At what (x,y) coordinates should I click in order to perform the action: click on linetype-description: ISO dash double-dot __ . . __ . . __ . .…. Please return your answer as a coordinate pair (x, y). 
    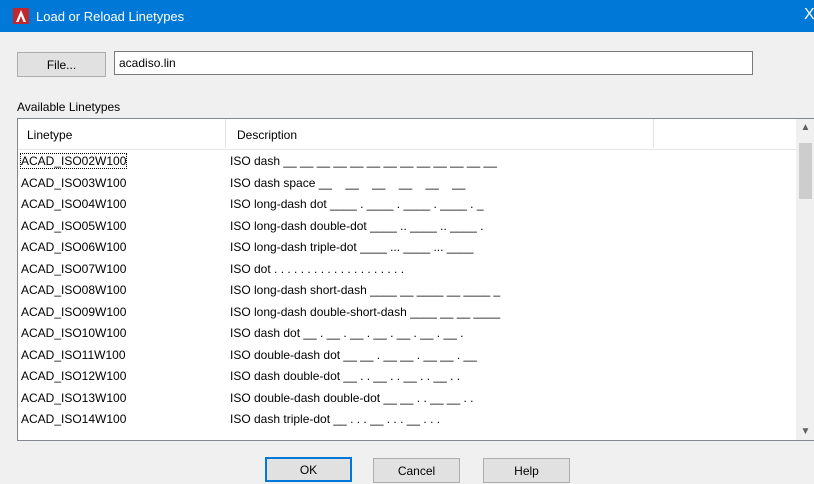
    Looking at the image, I should click on (345, 376).